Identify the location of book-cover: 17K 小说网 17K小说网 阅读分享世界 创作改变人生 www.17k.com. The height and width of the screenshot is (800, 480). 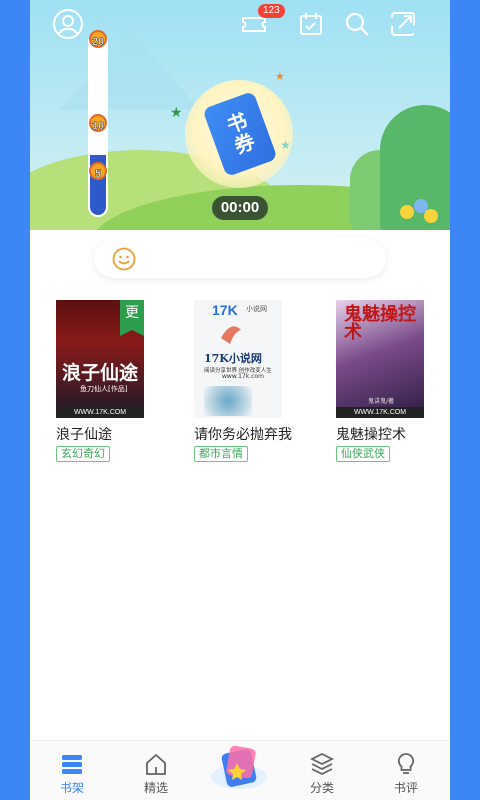
(238, 359).